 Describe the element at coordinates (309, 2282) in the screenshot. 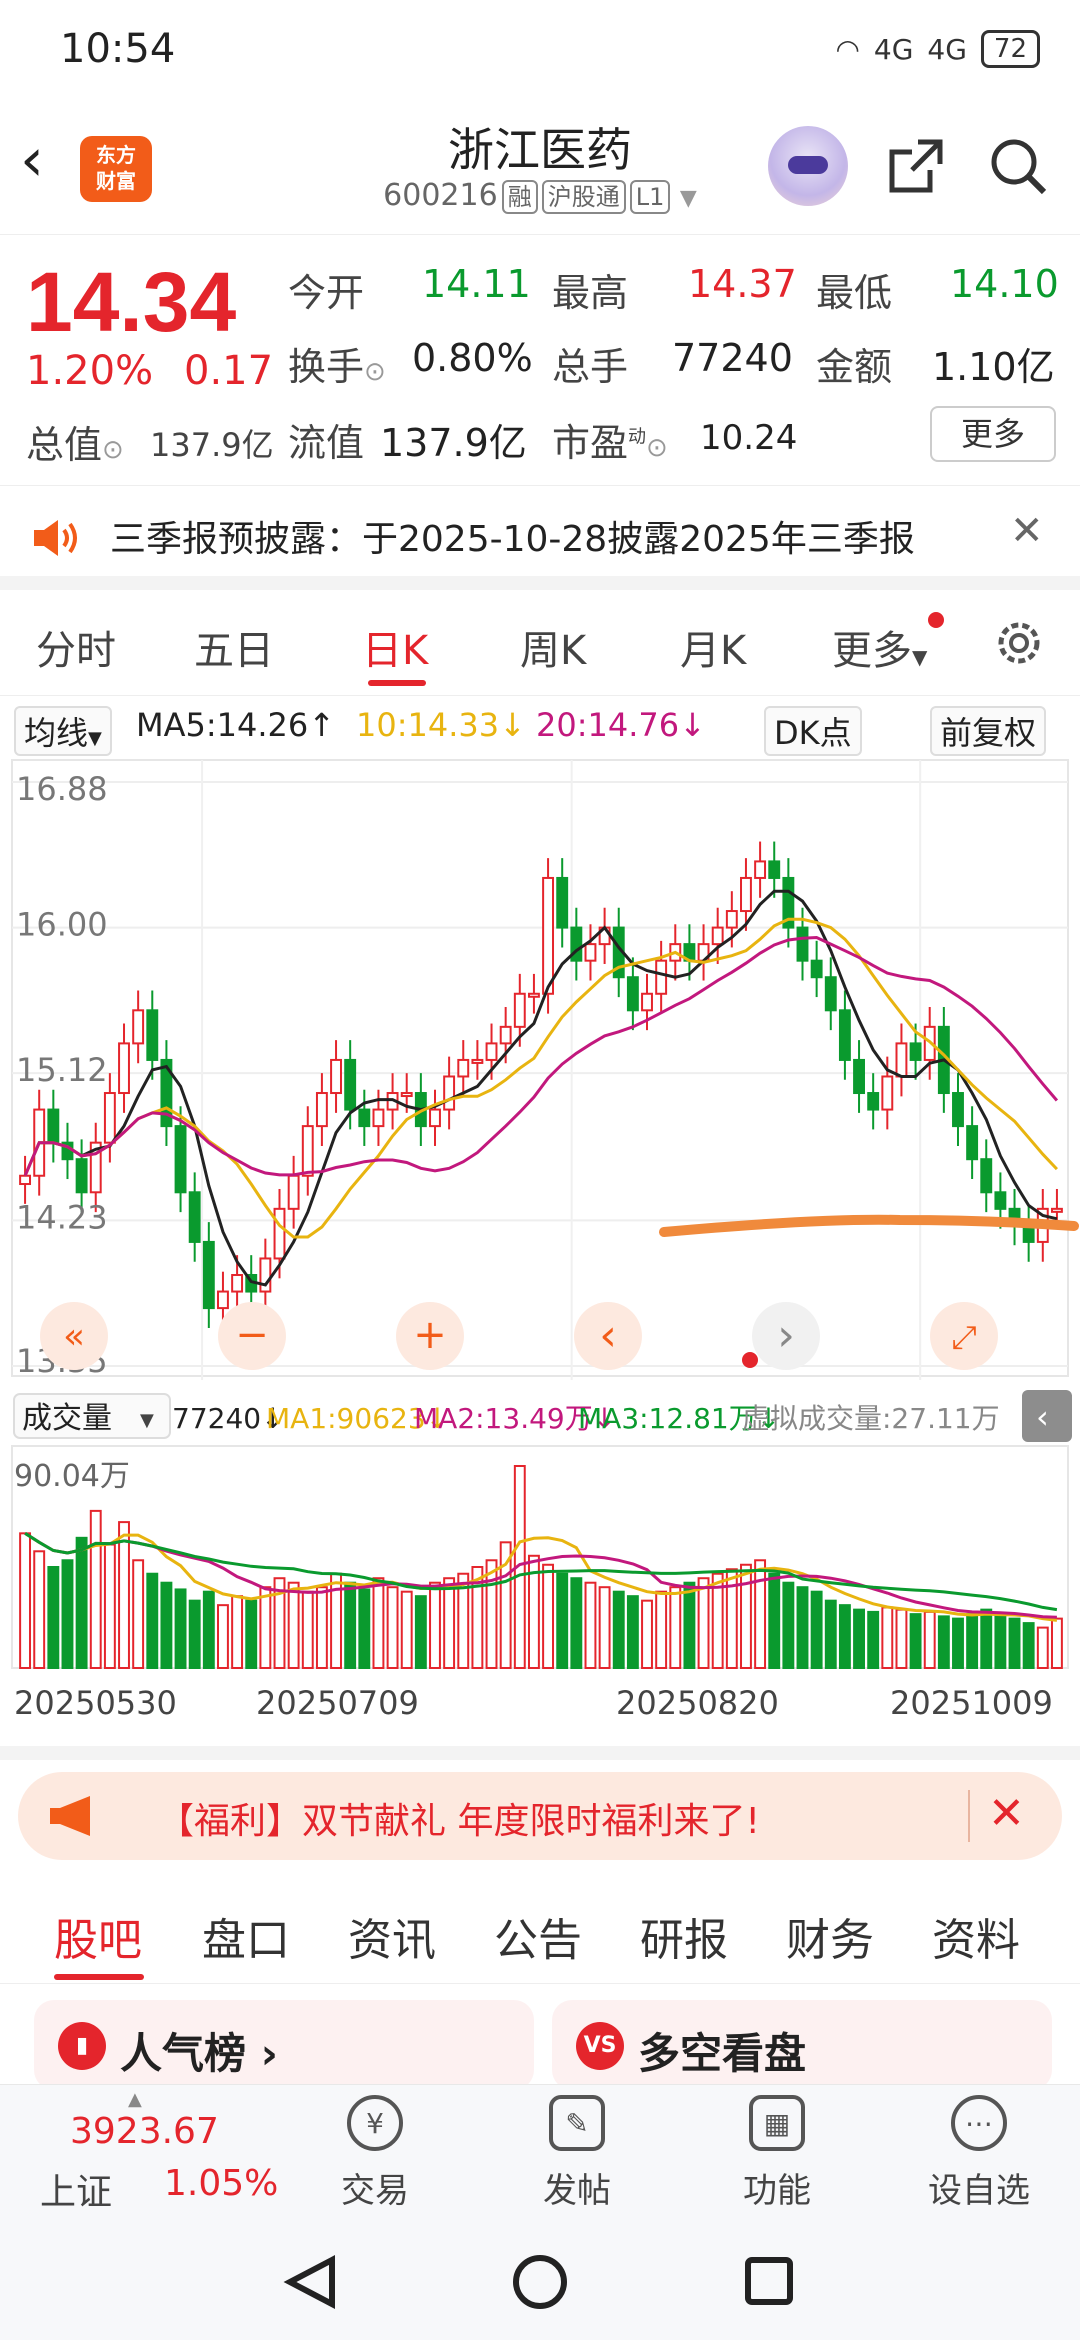

I see `system-back-icon` at that location.